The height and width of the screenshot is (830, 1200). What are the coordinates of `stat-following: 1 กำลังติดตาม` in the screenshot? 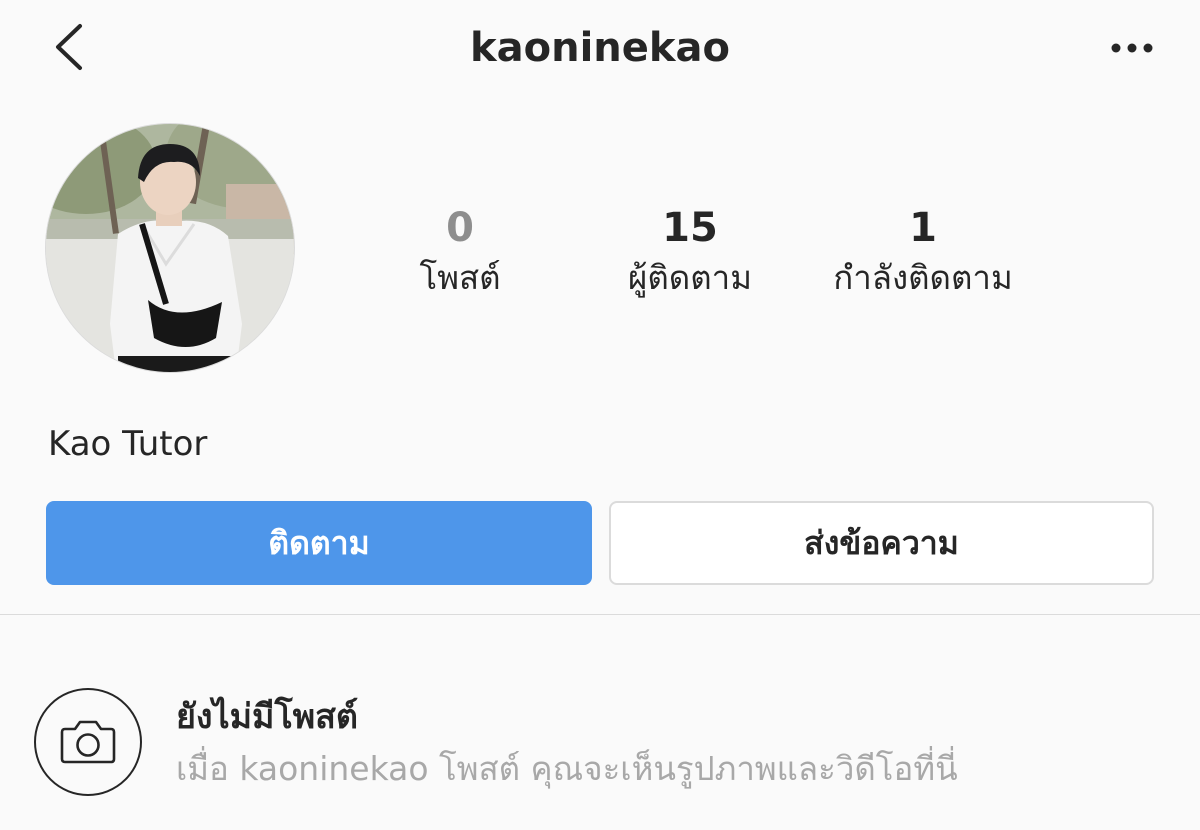 It's located at (923, 250).